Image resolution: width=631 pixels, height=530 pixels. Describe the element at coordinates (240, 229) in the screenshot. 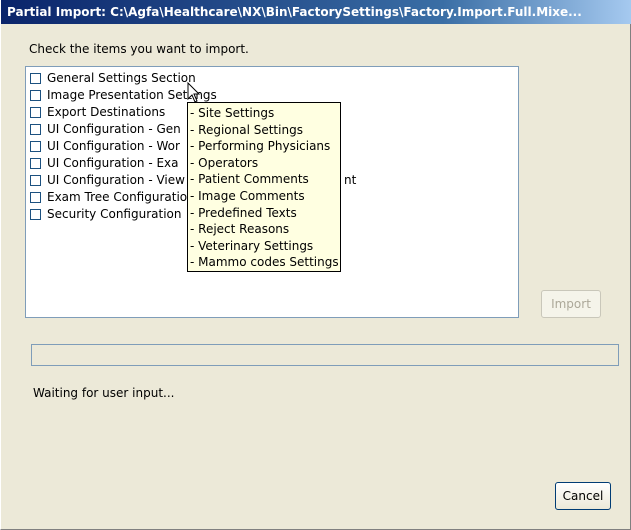

I see `tooltip-line: - Reject Reasons` at that location.